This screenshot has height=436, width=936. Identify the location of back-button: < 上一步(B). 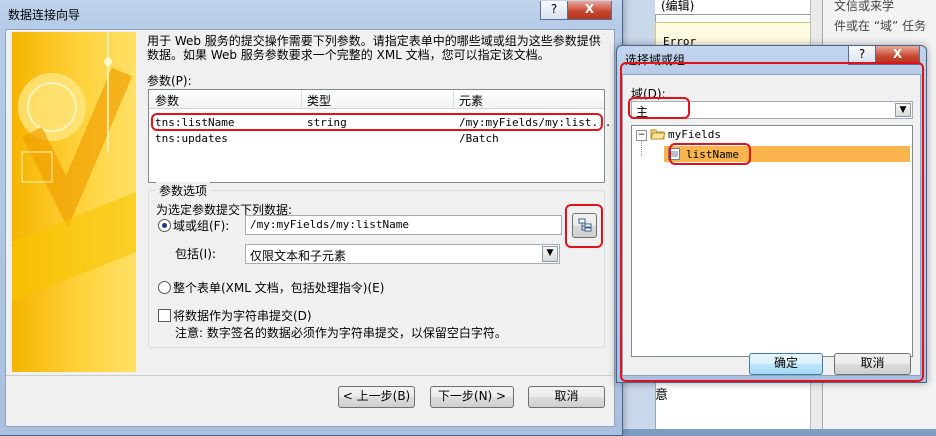
(376, 397).